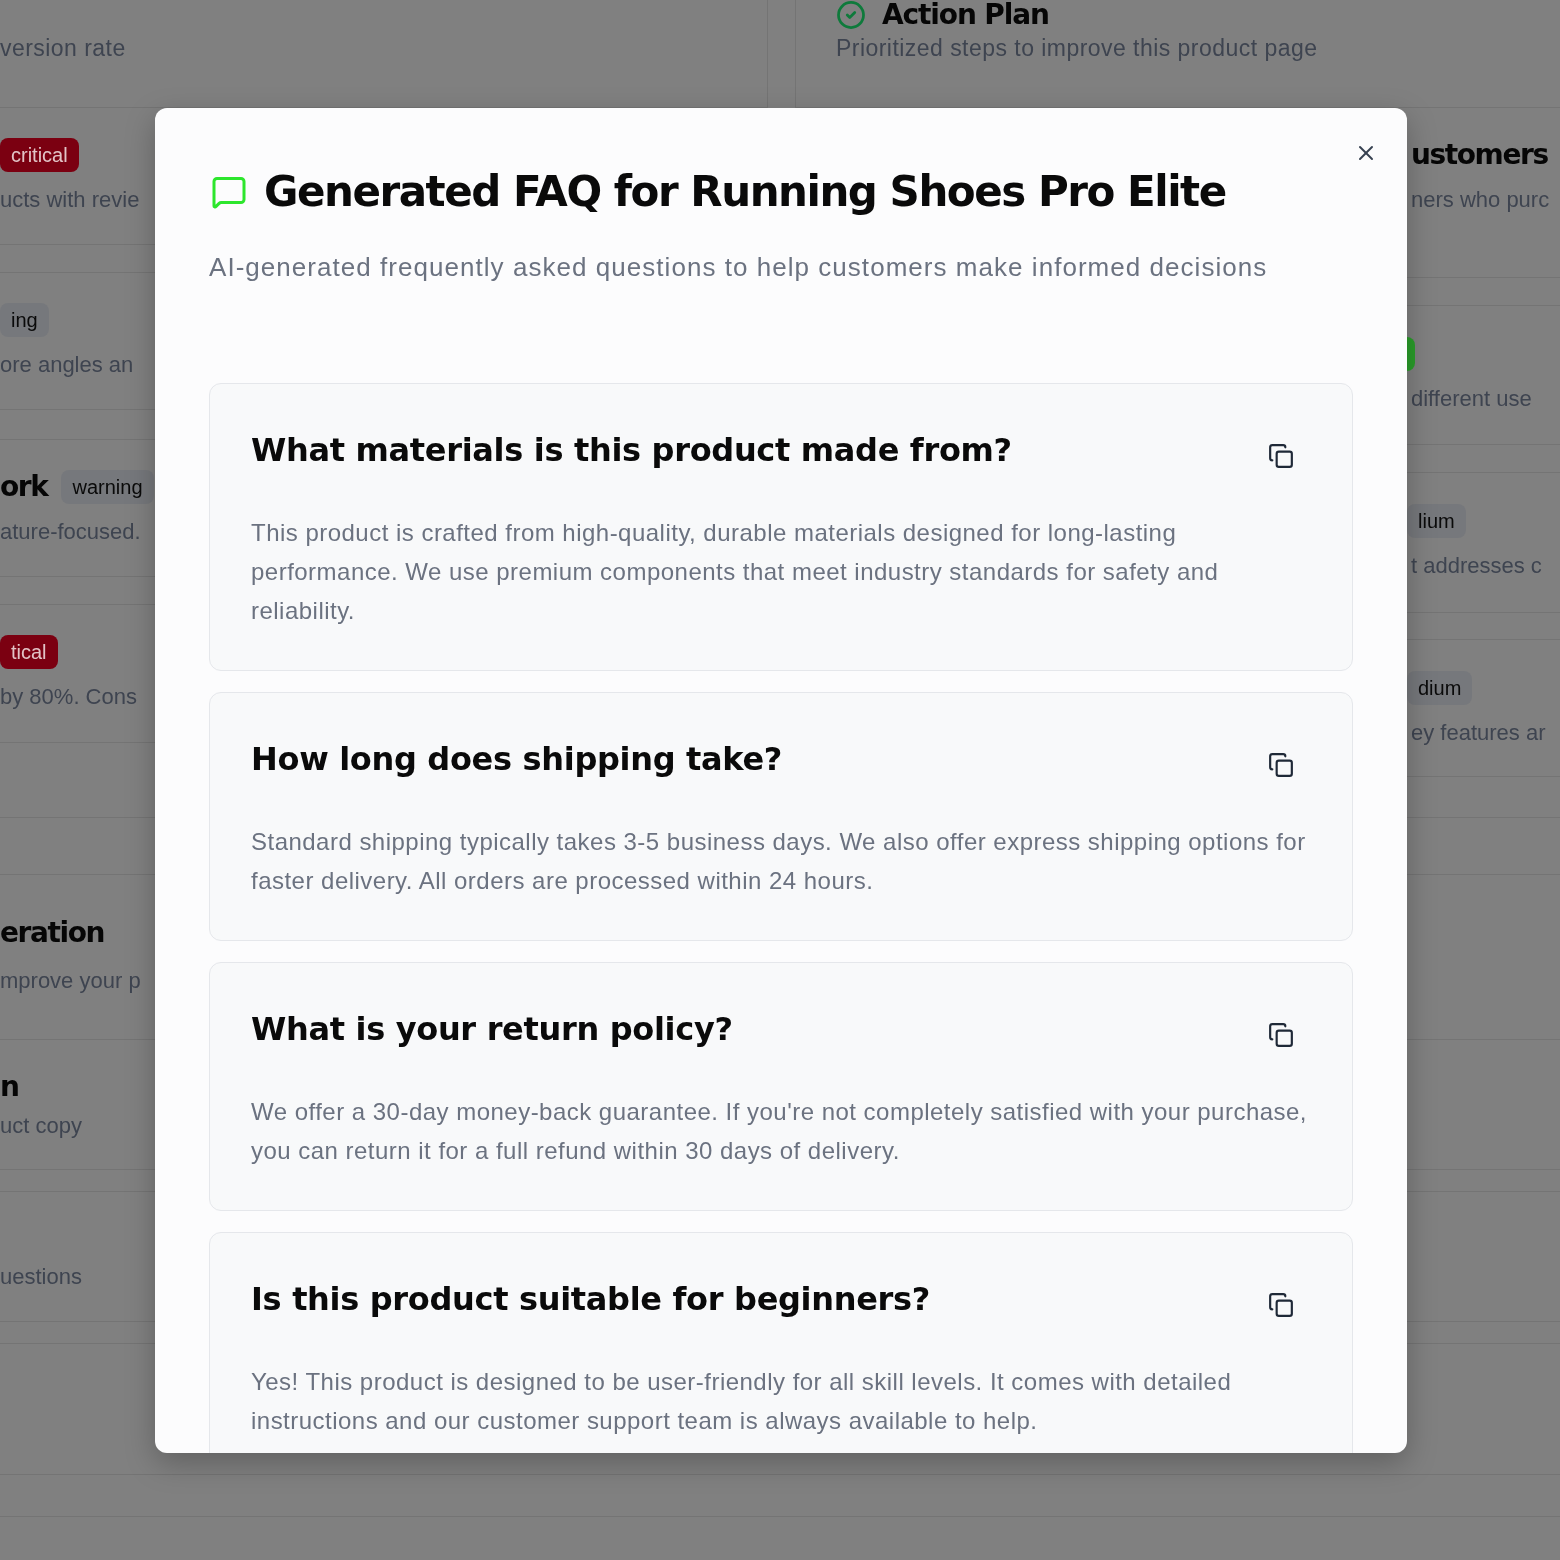  I want to click on issue-title: ork, so click(24, 487).